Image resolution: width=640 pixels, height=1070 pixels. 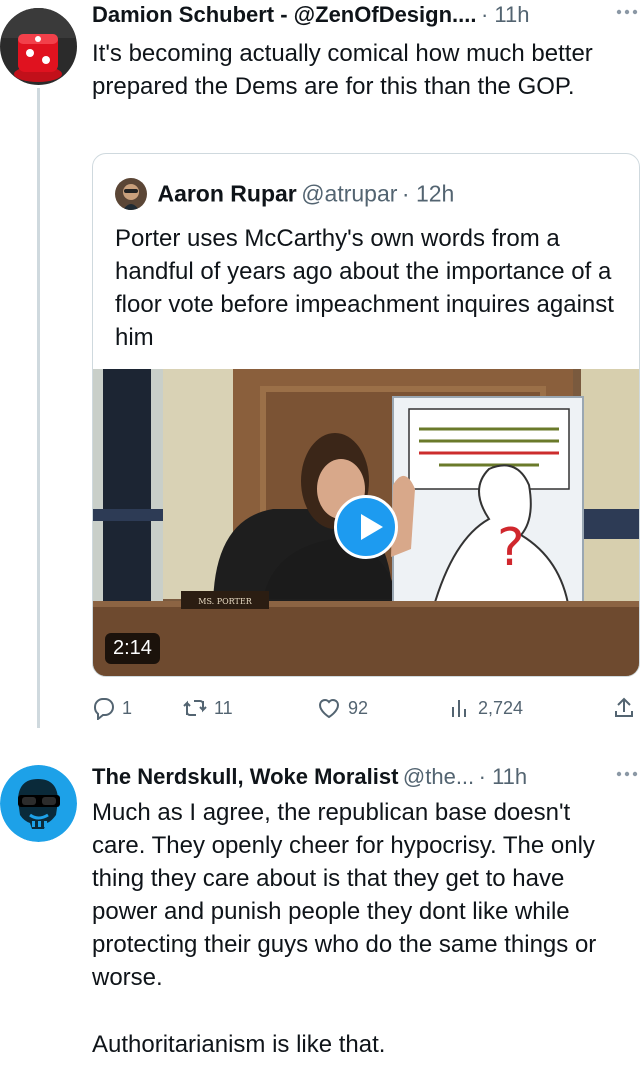 I want to click on retweet-icon, so click(x=198, y=708).